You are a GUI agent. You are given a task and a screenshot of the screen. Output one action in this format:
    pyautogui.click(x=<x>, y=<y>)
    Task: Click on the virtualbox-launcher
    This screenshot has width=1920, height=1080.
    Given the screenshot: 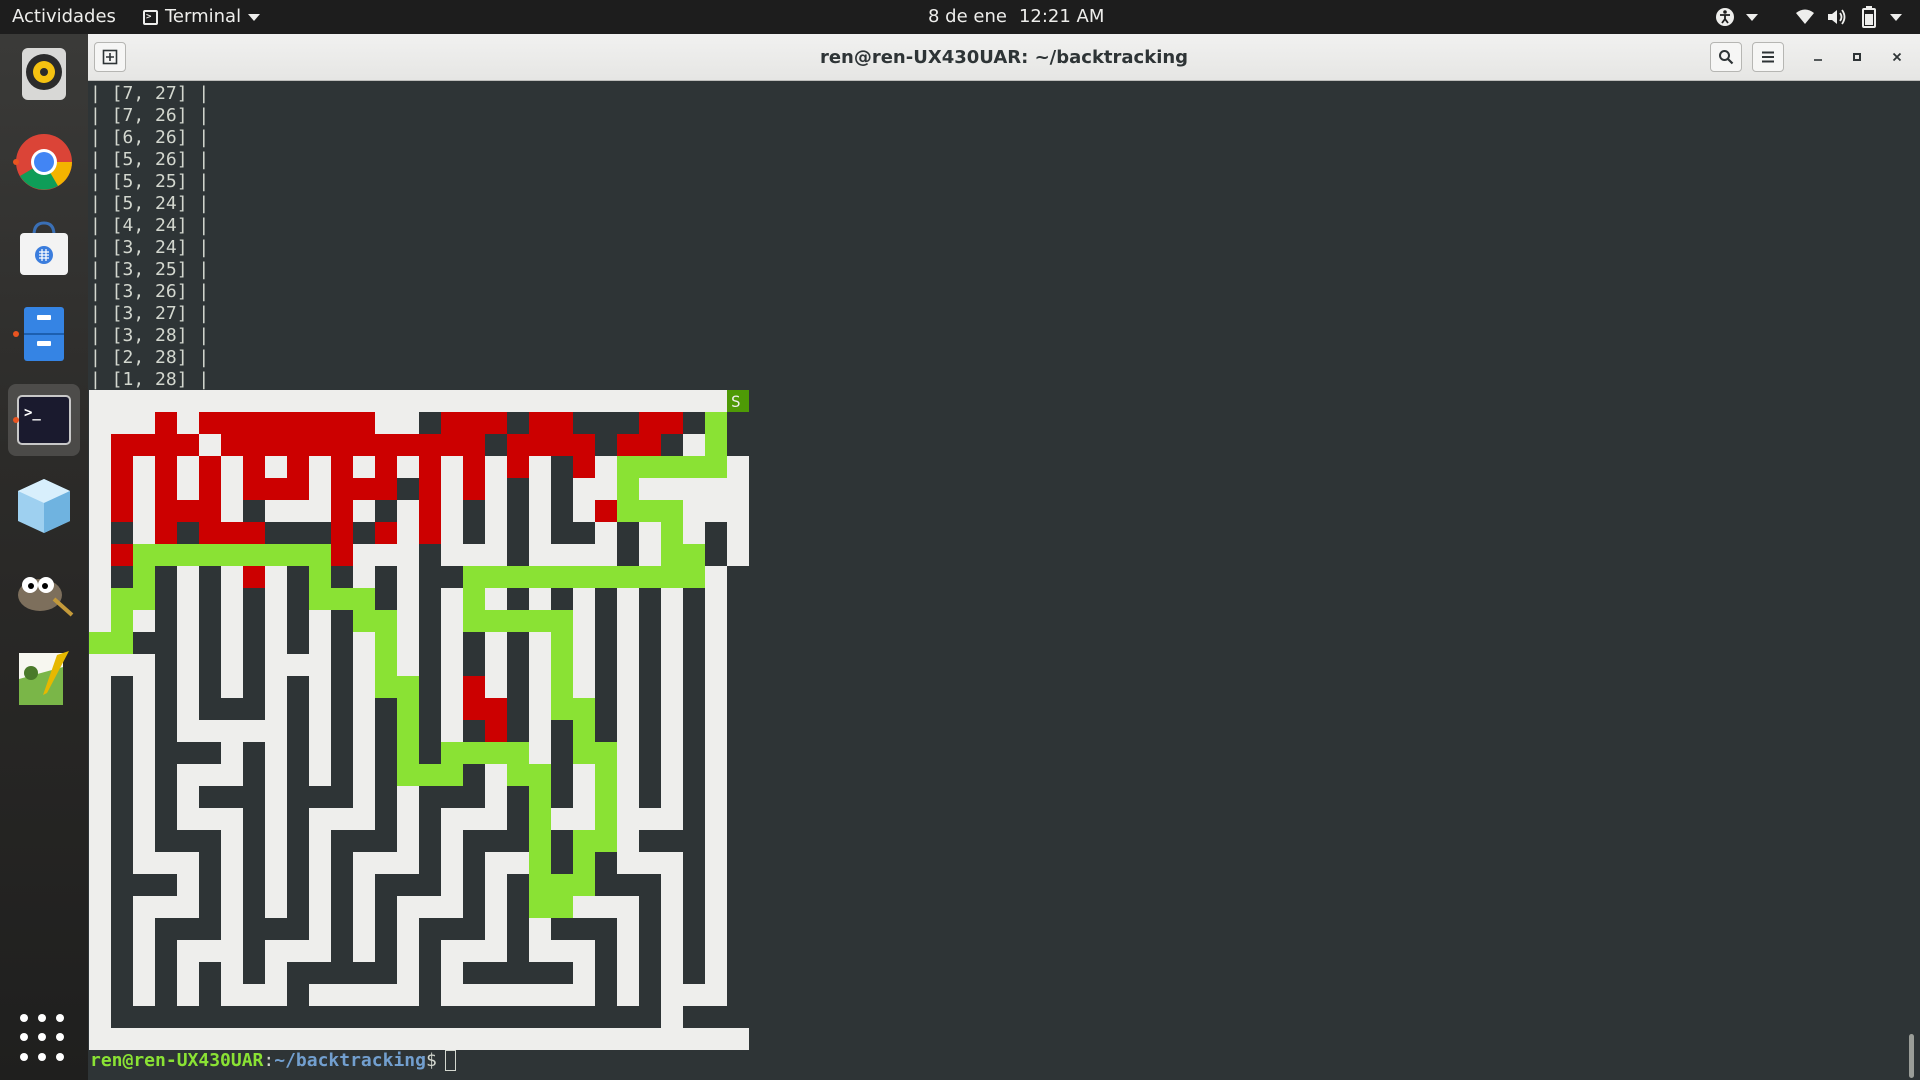 What is the action you would take?
    pyautogui.click(x=44, y=506)
    